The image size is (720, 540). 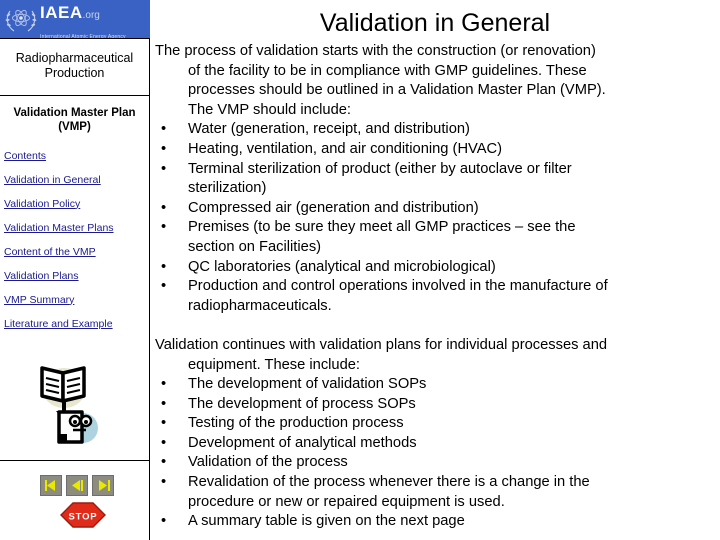 I want to click on intro-line-4: The VMP should include:, so click(x=270, y=109).